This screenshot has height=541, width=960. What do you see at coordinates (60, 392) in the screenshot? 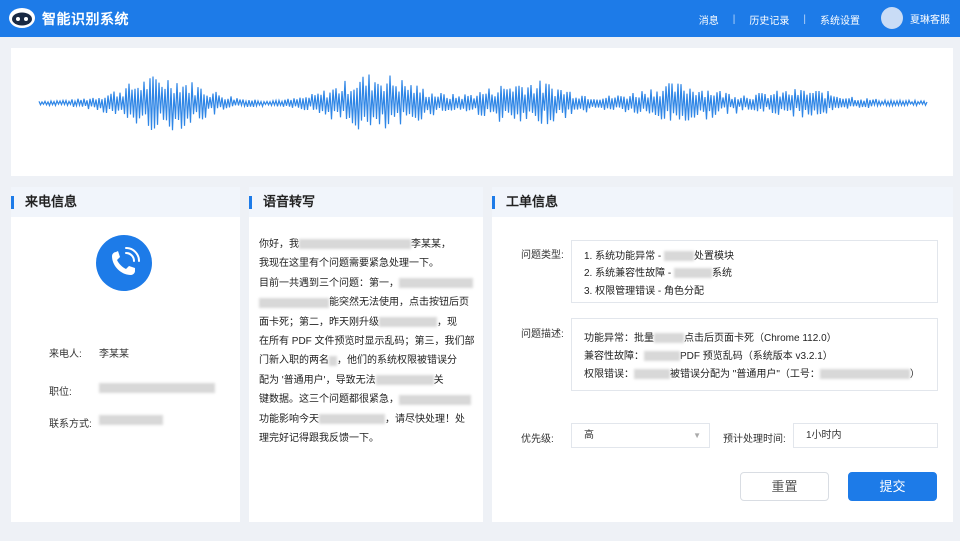
I see `caller-position-label: 职位:` at bounding box center [60, 392].